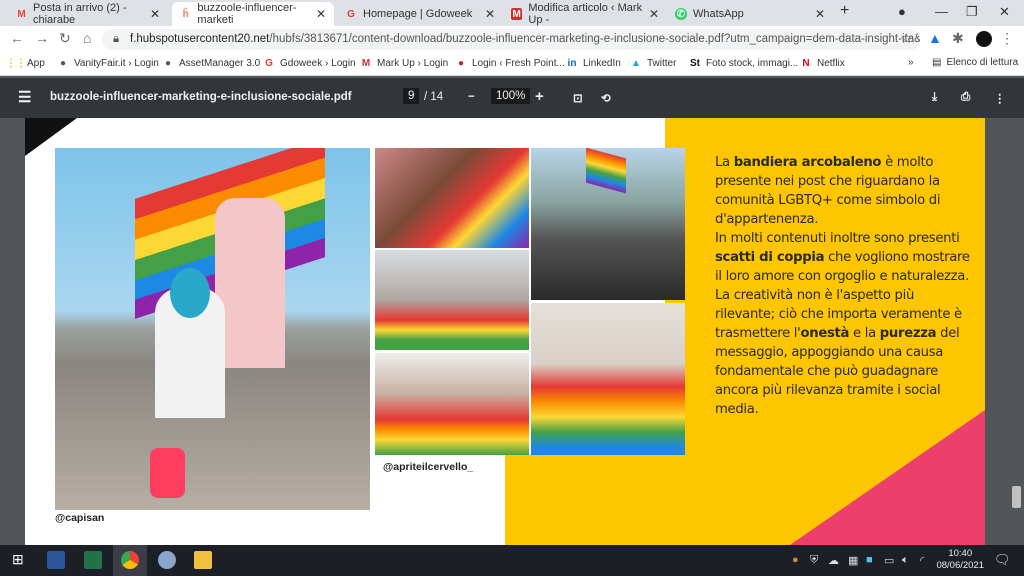 Image resolution: width=1024 pixels, height=576 pixels. Describe the element at coordinates (822, 63) in the screenshot. I see `bookmark-item: N Netflix` at that location.